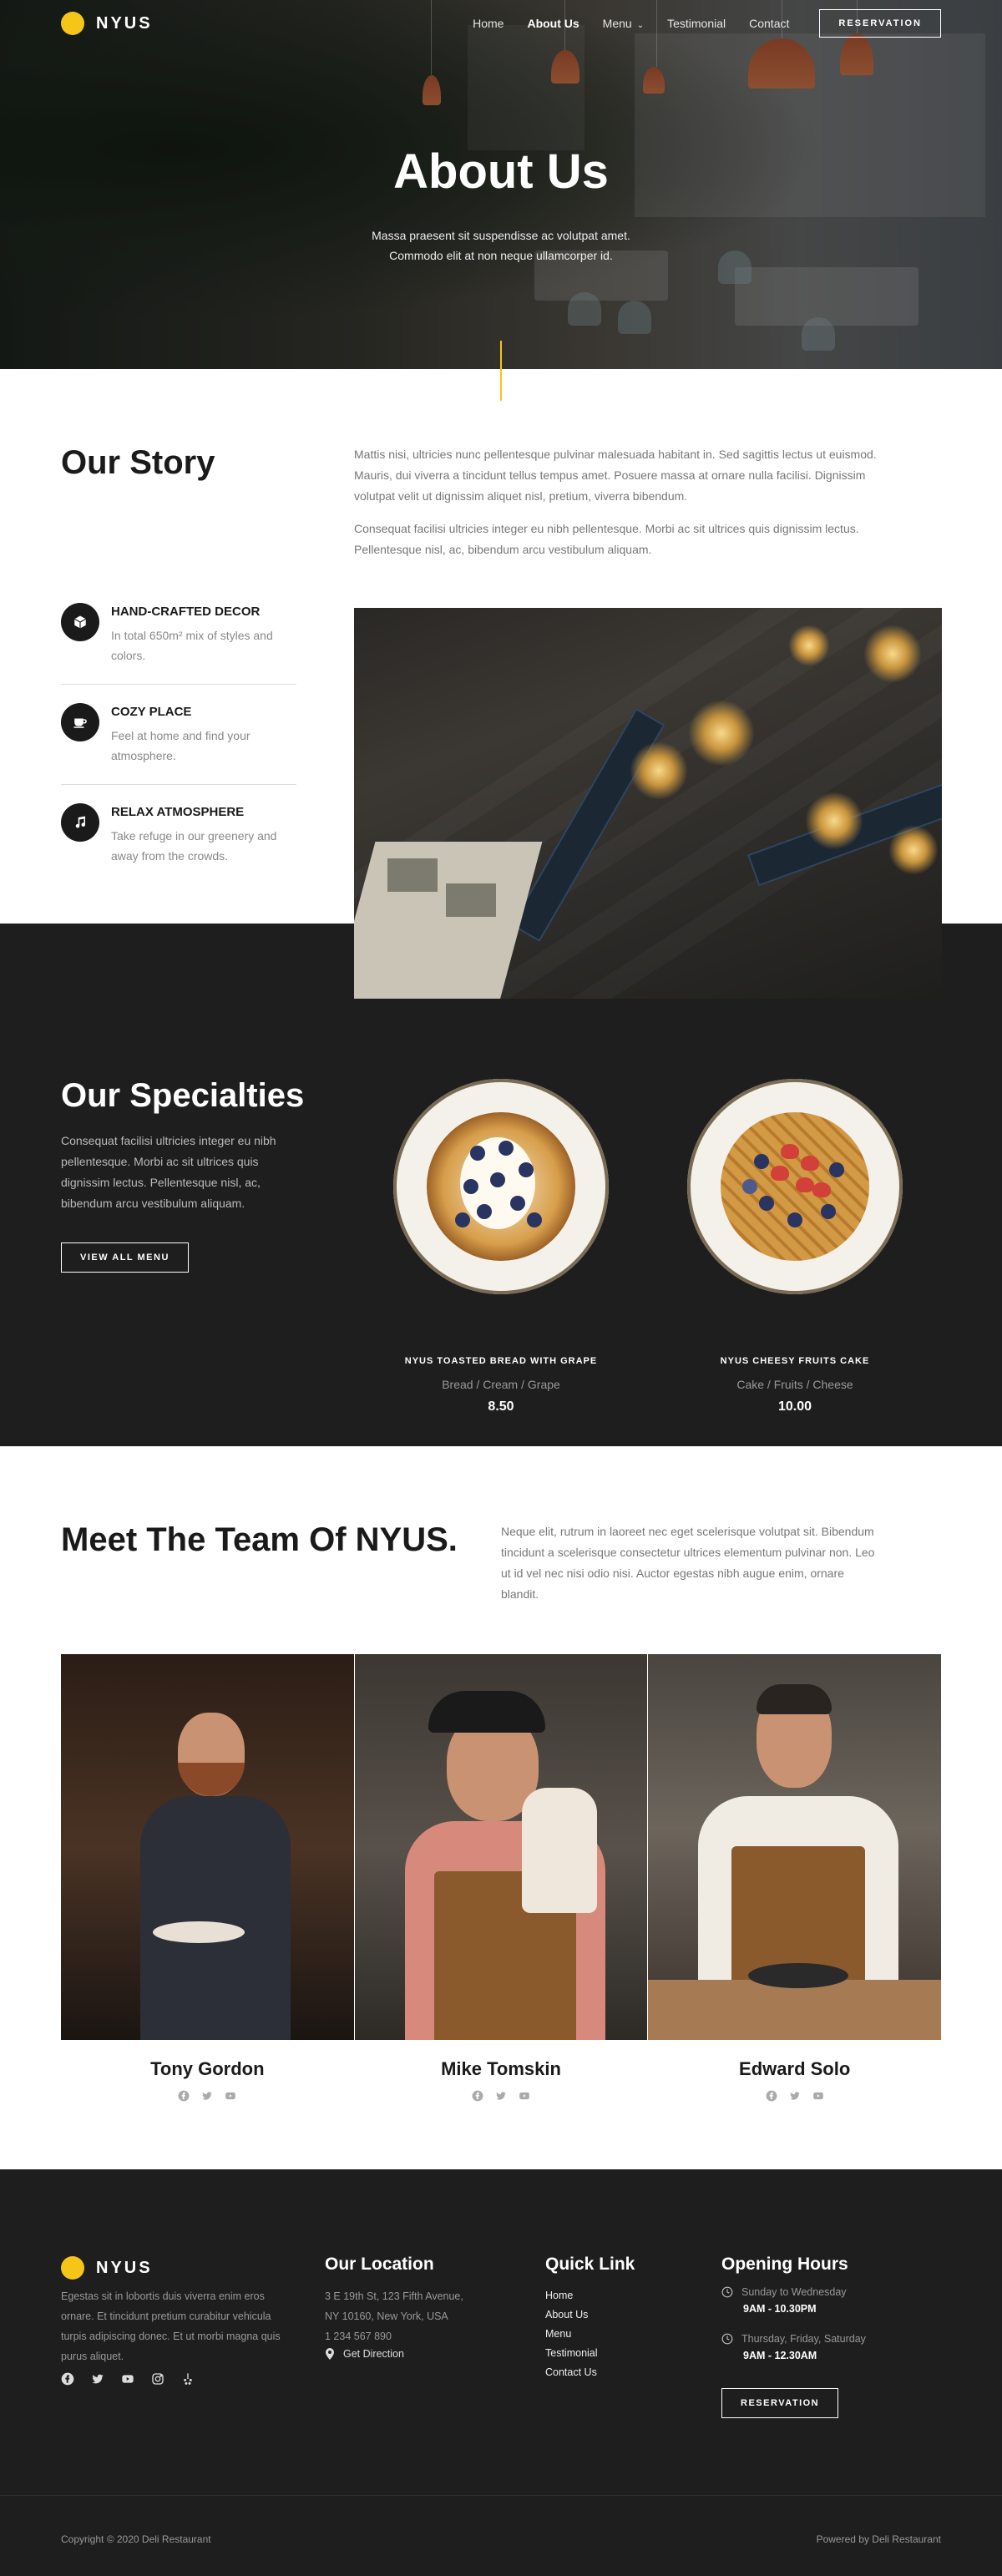 This screenshot has height=2576, width=1002. I want to click on team-member-name: Tony Gordon, so click(207, 2068).